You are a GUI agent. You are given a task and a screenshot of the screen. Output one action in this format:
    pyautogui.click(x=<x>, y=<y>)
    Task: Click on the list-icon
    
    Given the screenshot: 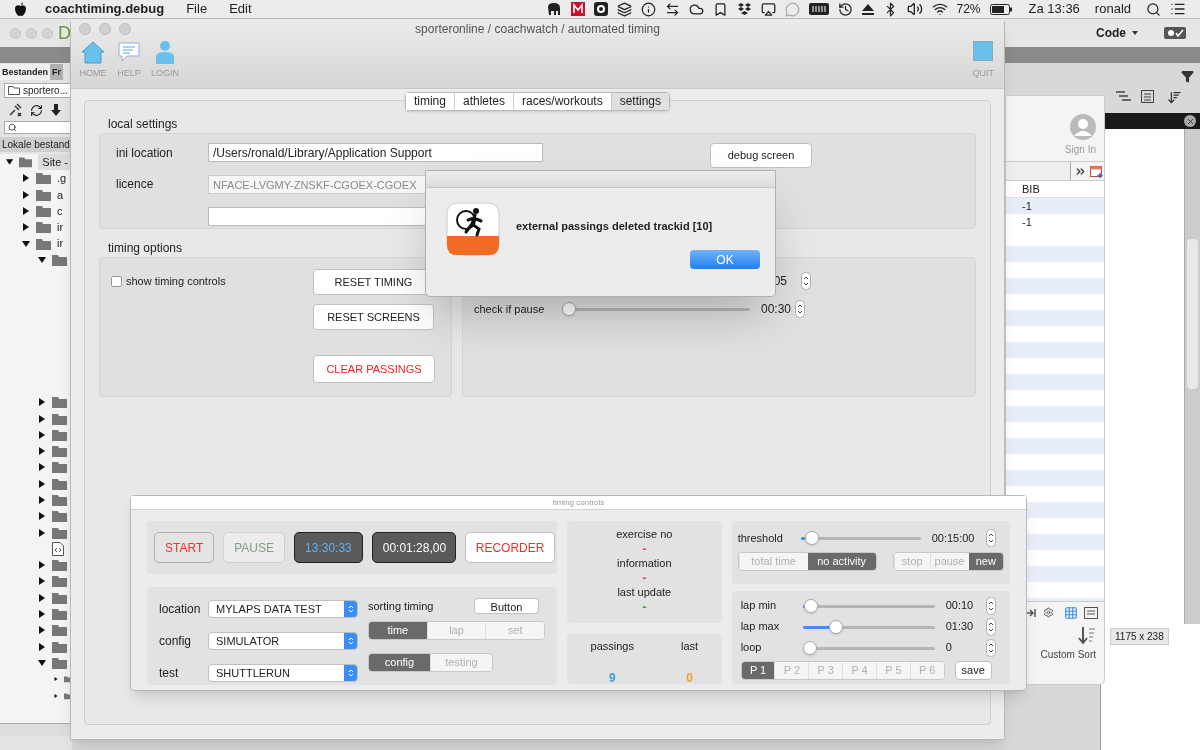 What is the action you would take?
    pyautogui.click(x=1178, y=9)
    